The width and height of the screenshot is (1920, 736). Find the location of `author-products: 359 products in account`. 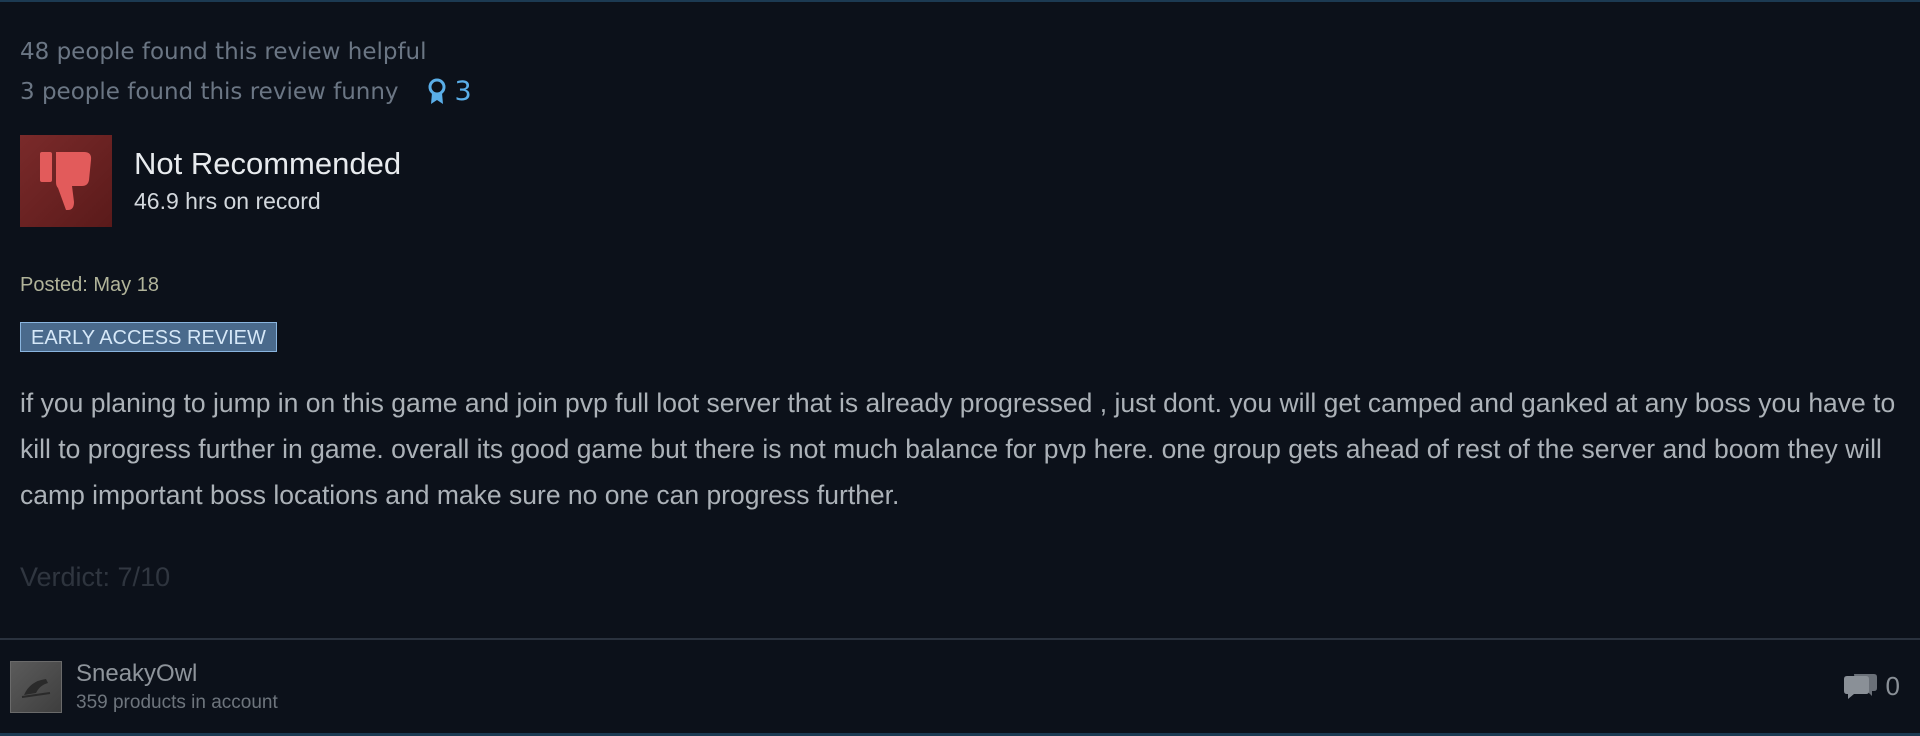

author-products: 359 products in account is located at coordinates (177, 702).